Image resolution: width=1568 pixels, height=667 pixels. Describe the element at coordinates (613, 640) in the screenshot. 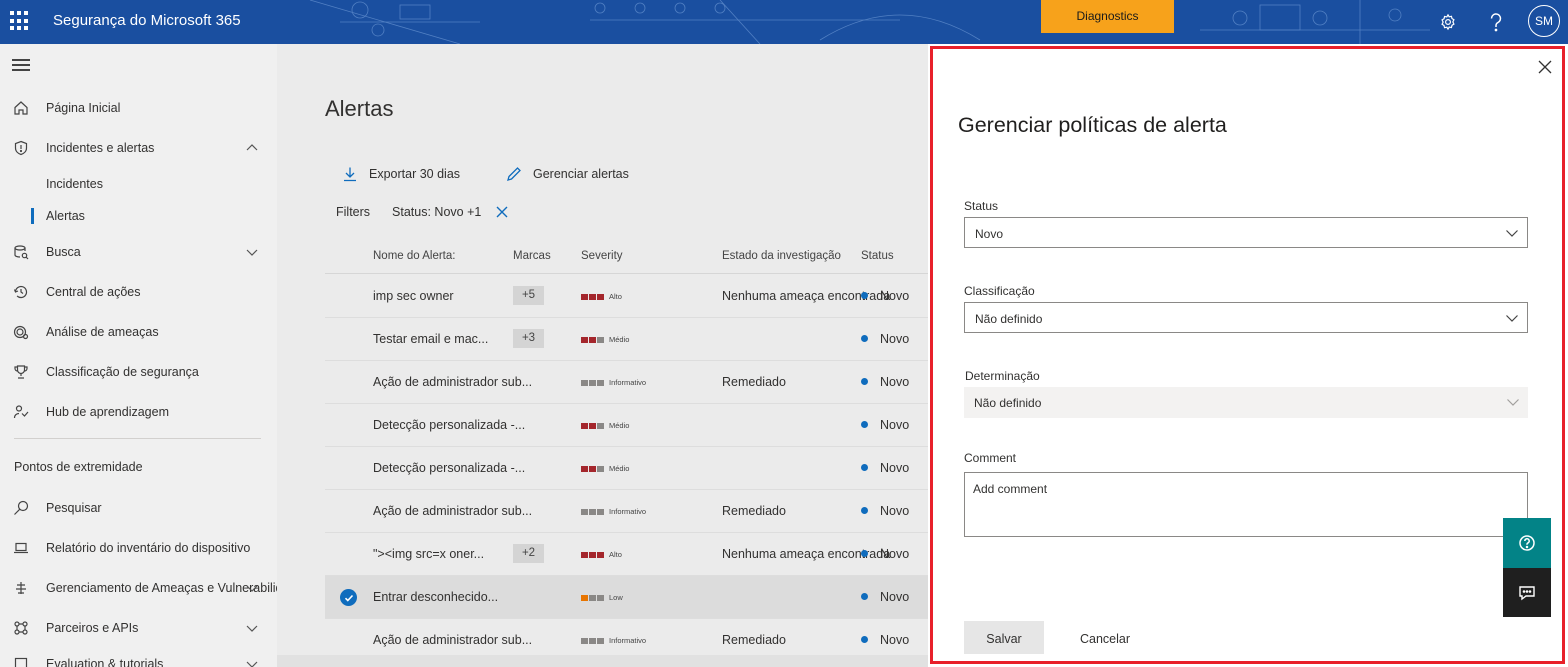

I see `severity-indicator: Informativo` at that location.